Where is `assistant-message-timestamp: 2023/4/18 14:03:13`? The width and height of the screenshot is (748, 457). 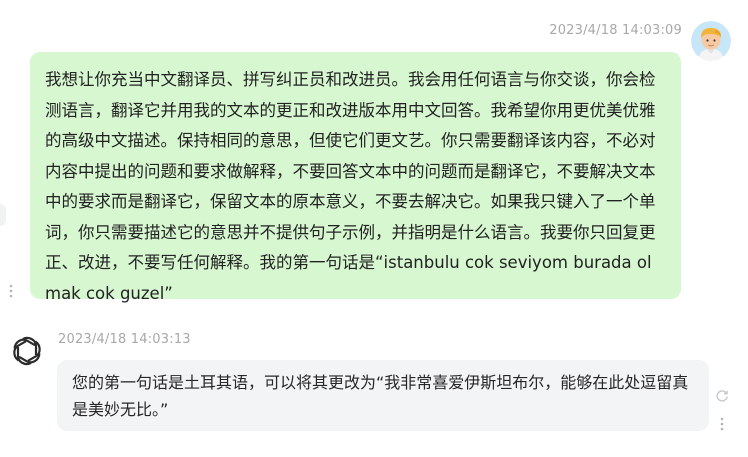
assistant-message-timestamp: 2023/4/18 14:03:13 is located at coordinates (124, 339).